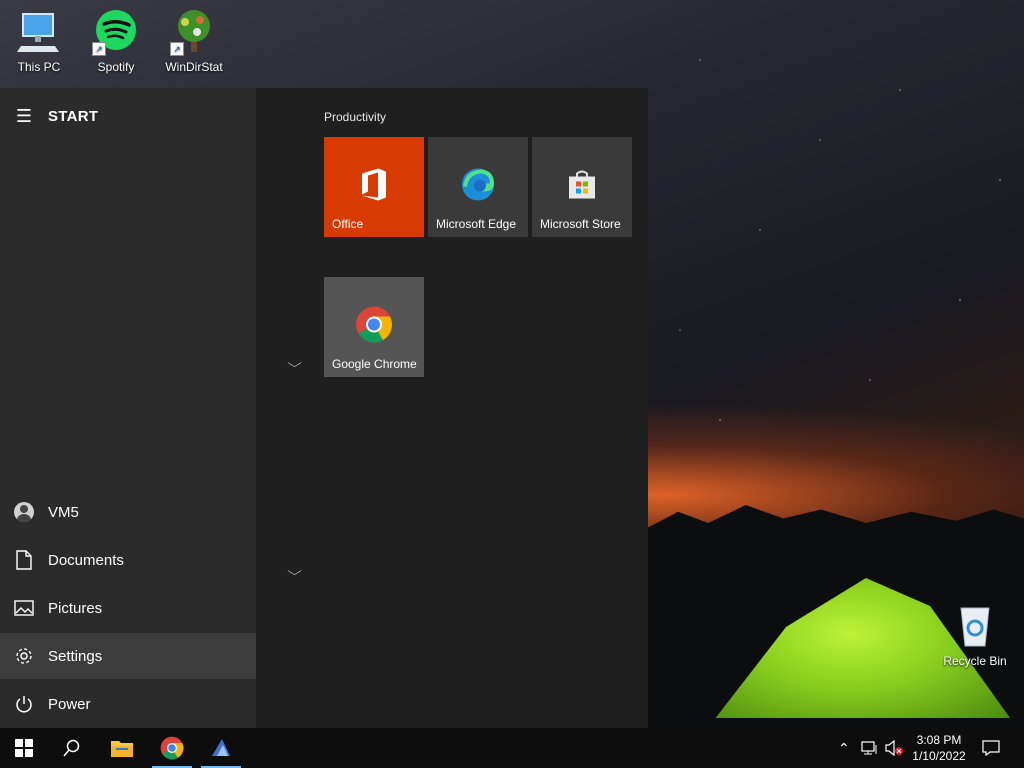 The width and height of the screenshot is (1024, 768). Describe the element at coordinates (939, 740) in the screenshot. I see `clock-time: 3:08 PM` at that location.